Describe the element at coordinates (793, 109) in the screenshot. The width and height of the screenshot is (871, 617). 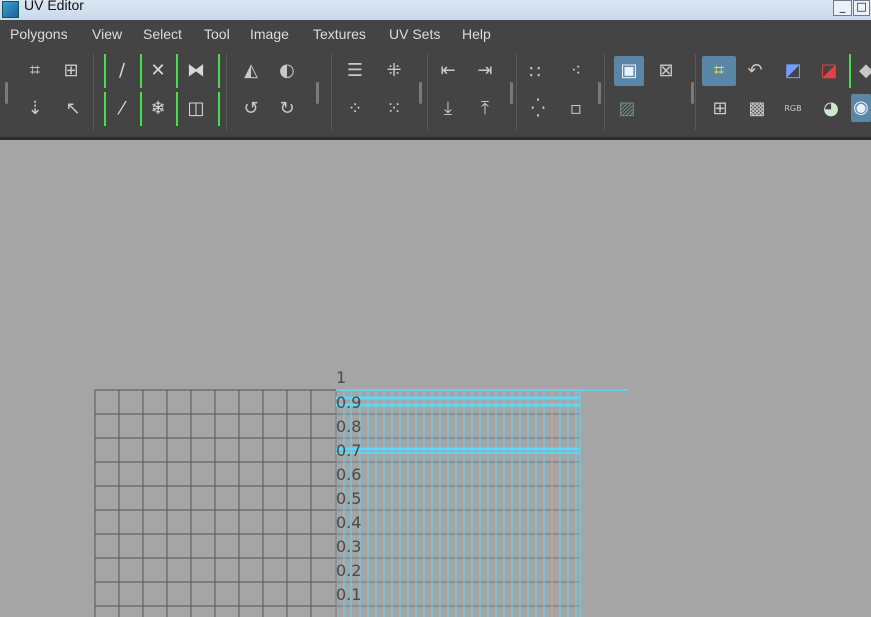
I see `rgb-channel-icon: RGB` at that location.